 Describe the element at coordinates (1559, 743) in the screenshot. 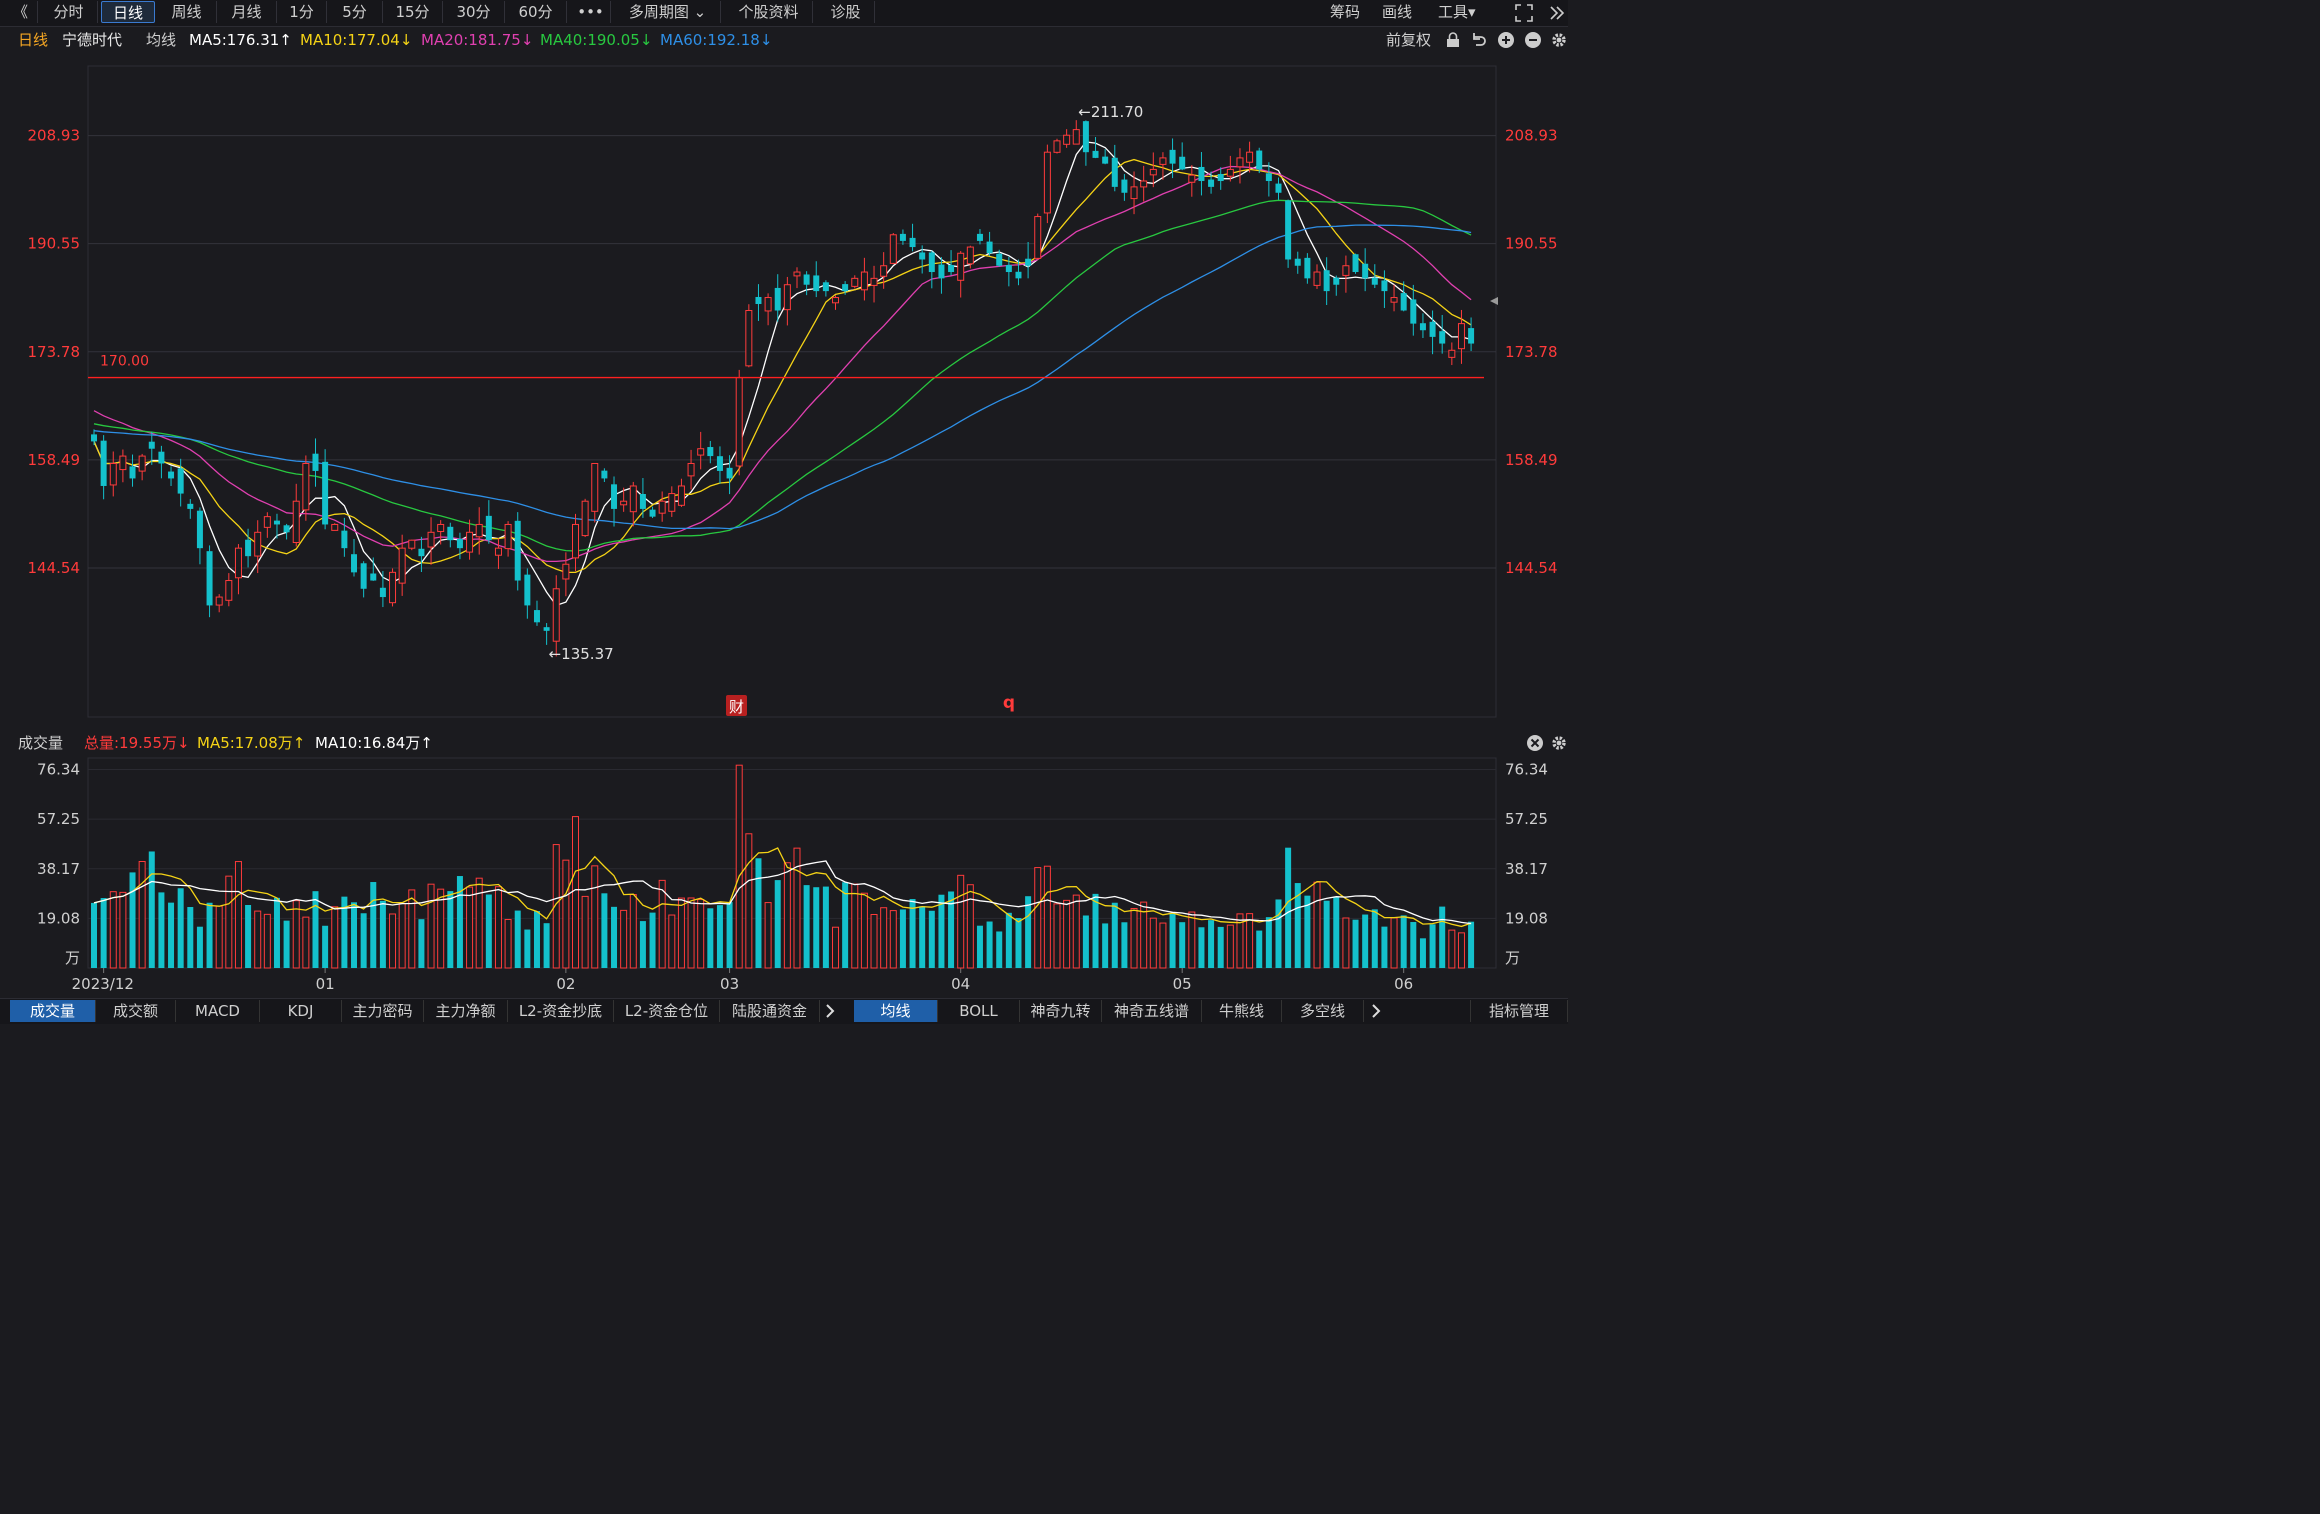

I see `volume-settings-icon` at that location.